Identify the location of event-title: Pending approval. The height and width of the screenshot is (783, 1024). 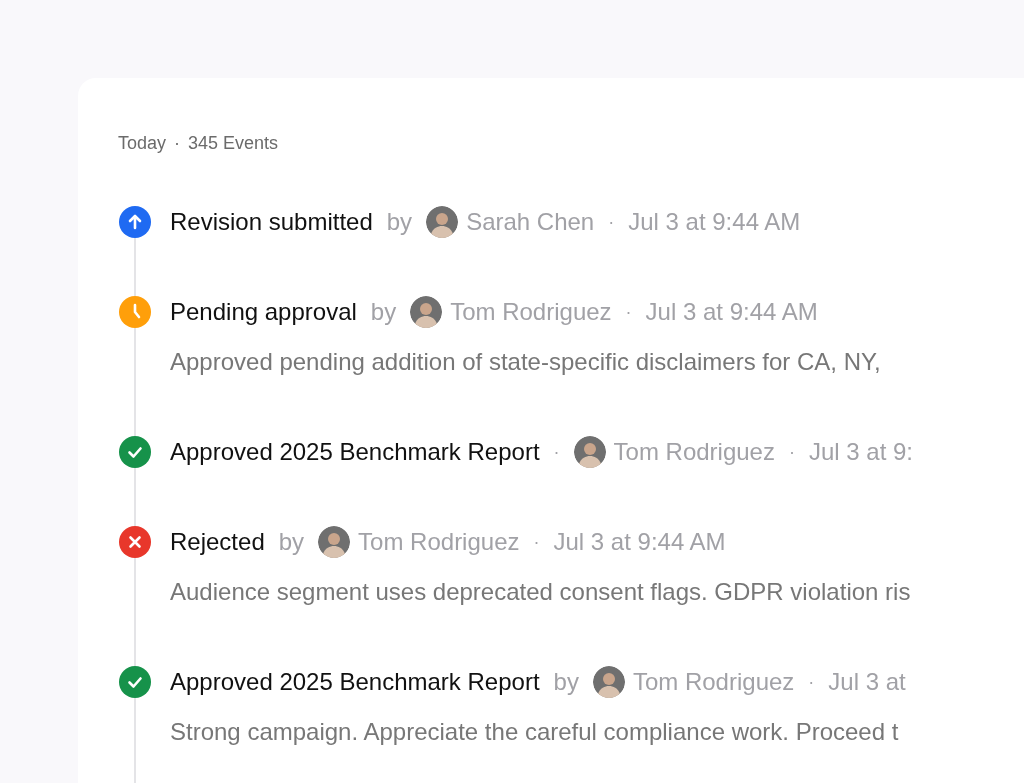
(263, 312).